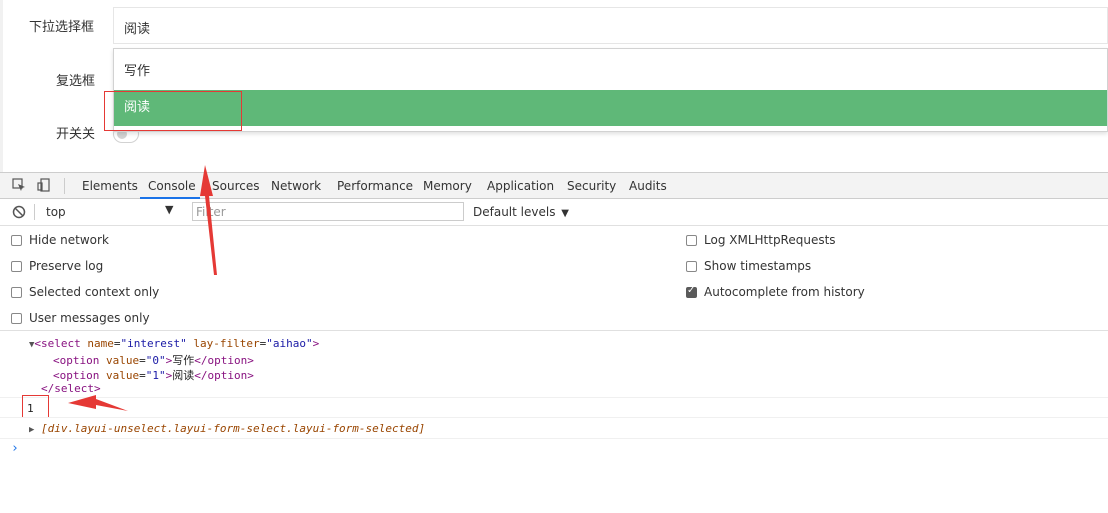 This screenshot has height=513, width=1108. I want to click on console-prompt-icon: ›, so click(15, 448).